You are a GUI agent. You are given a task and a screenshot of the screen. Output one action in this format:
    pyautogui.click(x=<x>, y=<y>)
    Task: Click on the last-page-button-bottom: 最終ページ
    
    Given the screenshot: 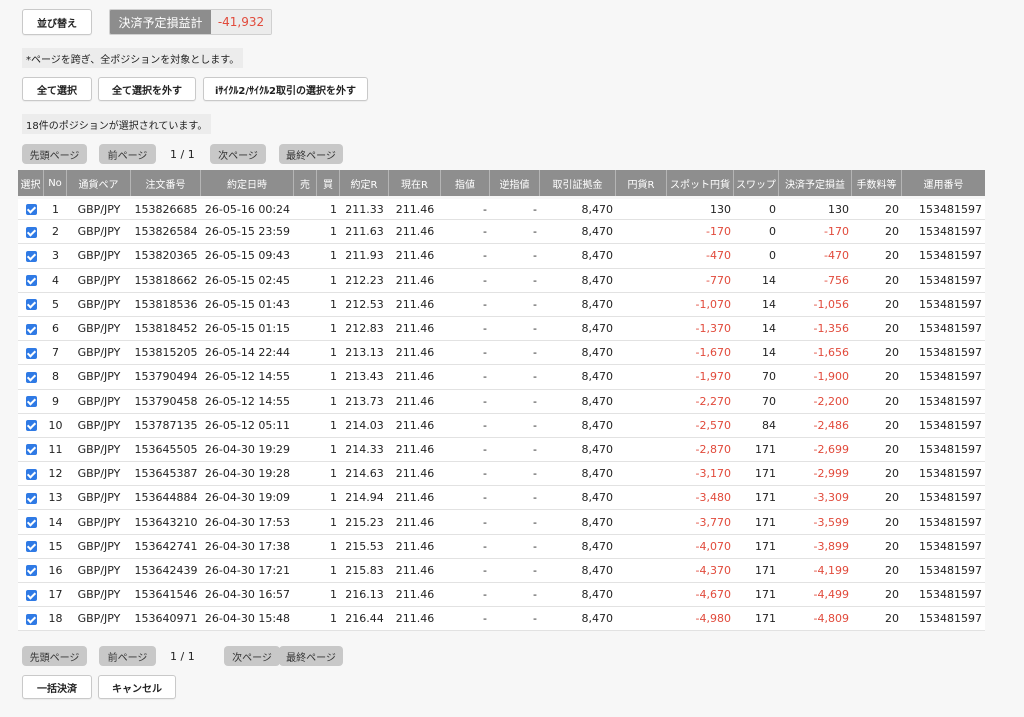 What is the action you would take?
    pyautogui.click(x=311, y=656)
    